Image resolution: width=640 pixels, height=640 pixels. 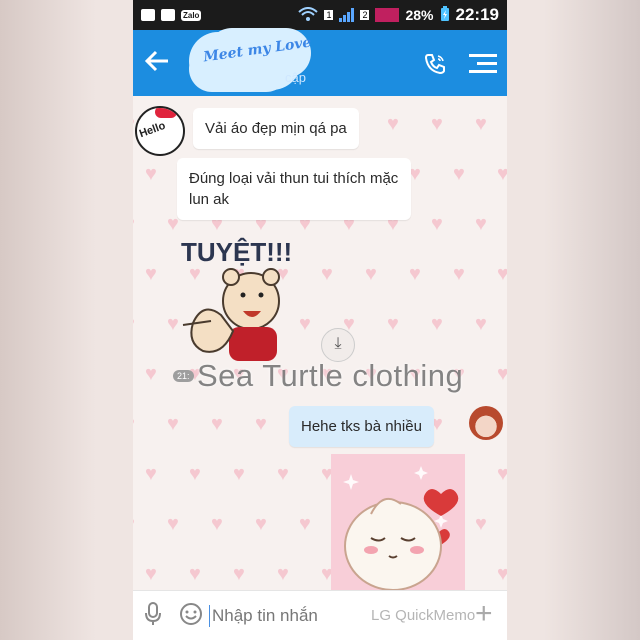 I want to click on clock: 22:19, so click(x=477, y=14).